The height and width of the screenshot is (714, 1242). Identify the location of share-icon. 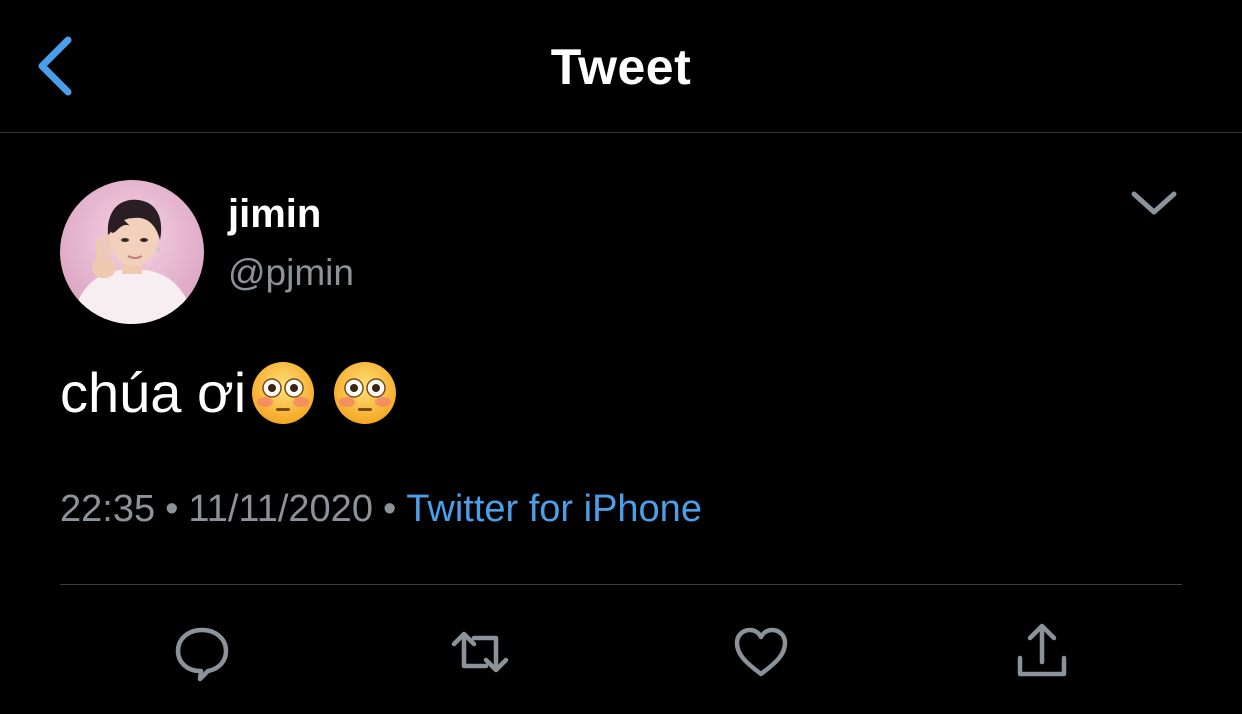
(1042, 650).